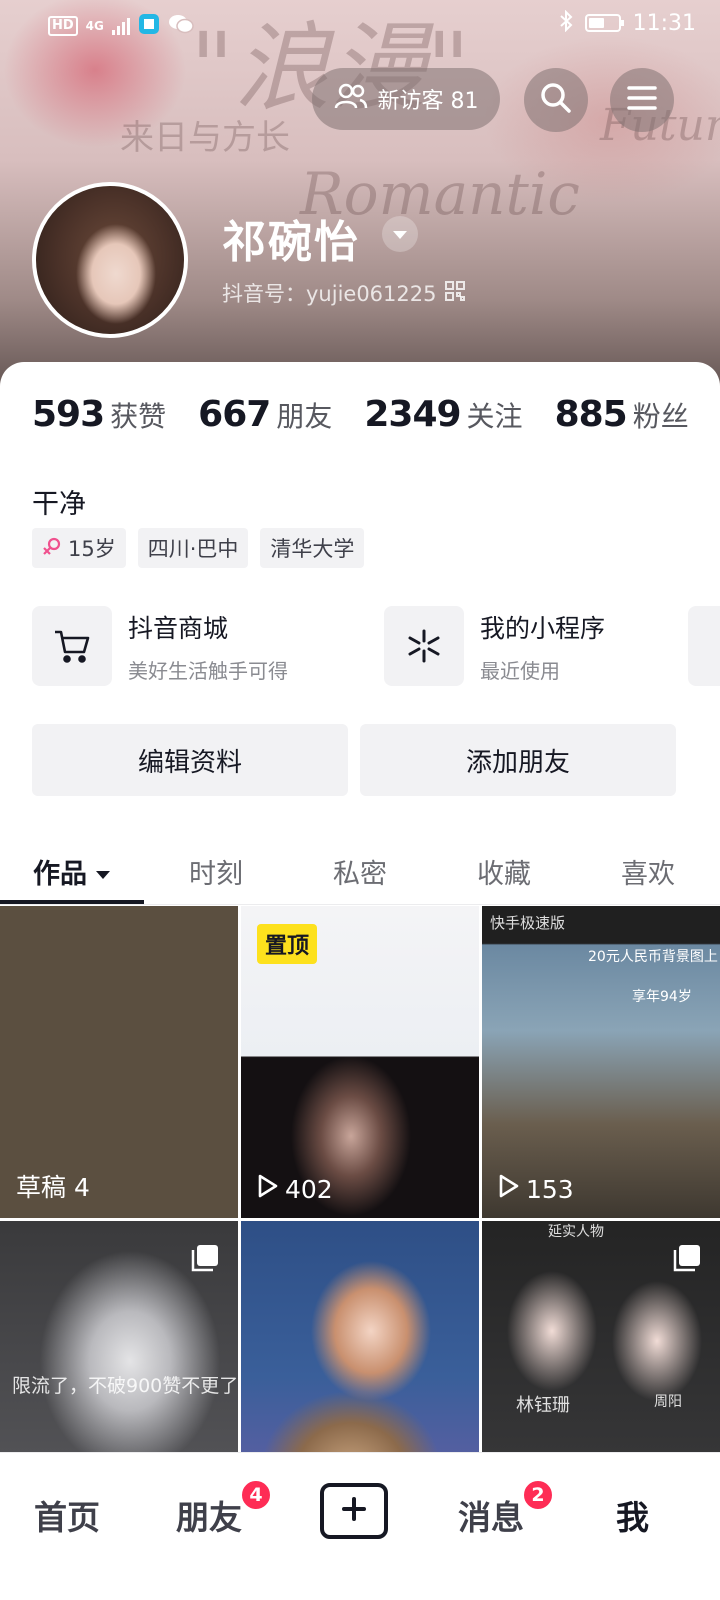  What do you see at coordinates (494, 416) in the screenshot?
I see `stat-following-label: 关注` at bounding box center [494, 416].